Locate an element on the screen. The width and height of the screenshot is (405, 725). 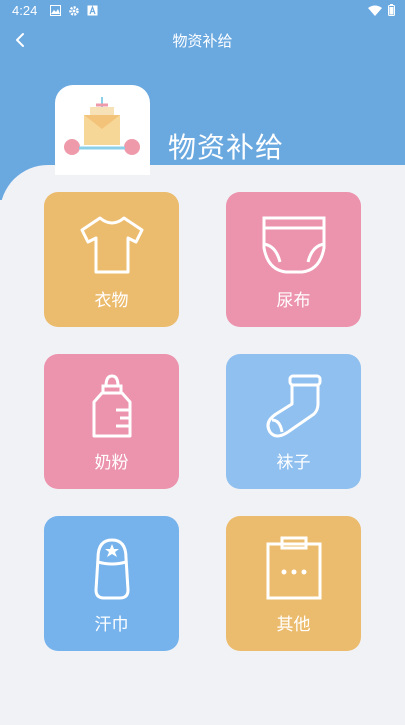
settings-gear-icon is located at coordinates (74, 11).